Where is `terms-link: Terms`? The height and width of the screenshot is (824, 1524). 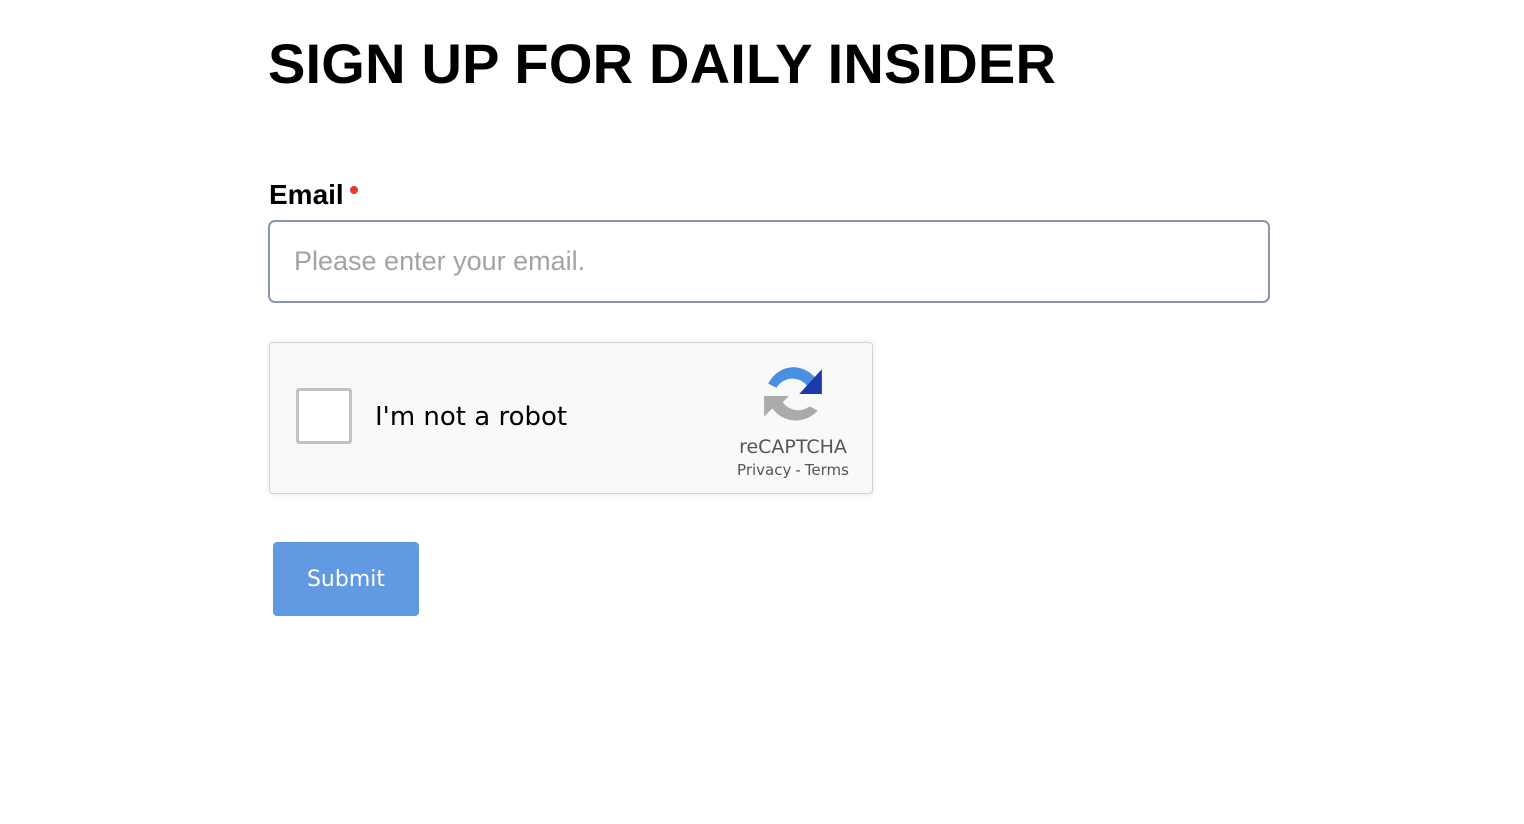
terms-link: Terms is located at coordinates (827, 470).